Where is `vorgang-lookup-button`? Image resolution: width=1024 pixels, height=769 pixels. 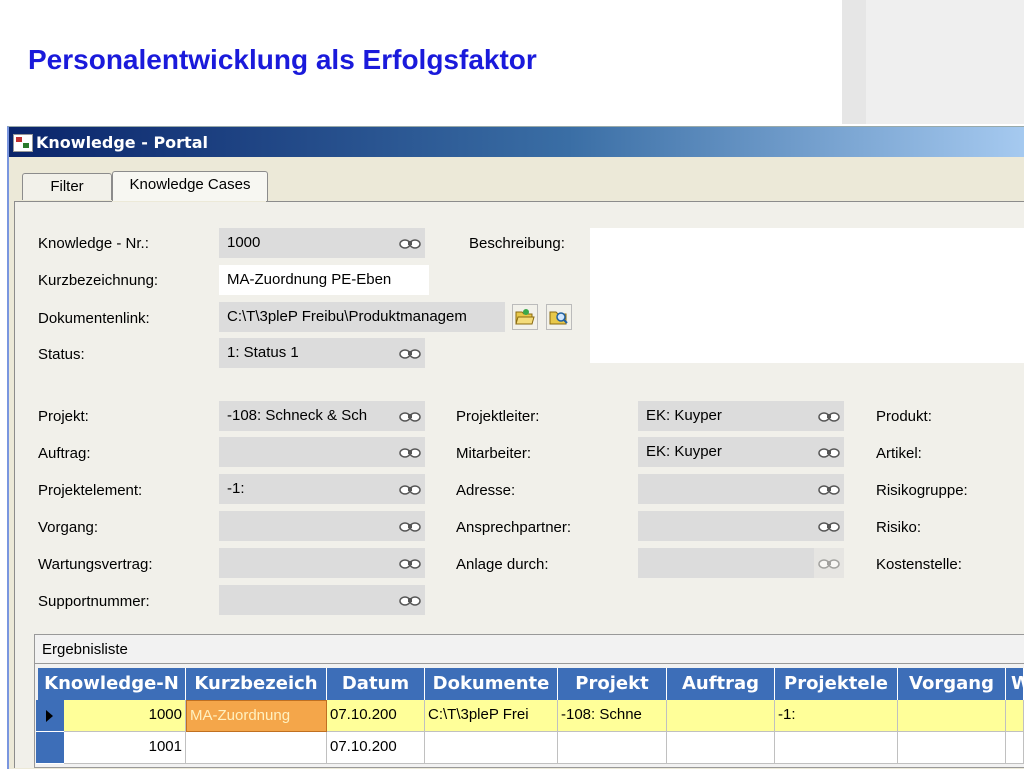 vorgang-lookup-button is located at coordinates (410, 526).